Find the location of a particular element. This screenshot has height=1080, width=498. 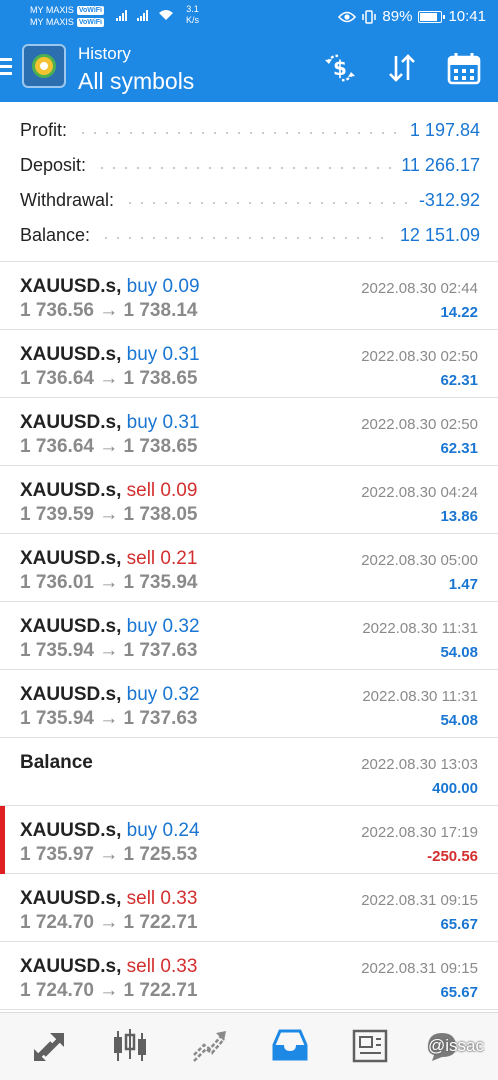

deal-time: 2022.08.30 13:03 is located at coordinates (419, 764).